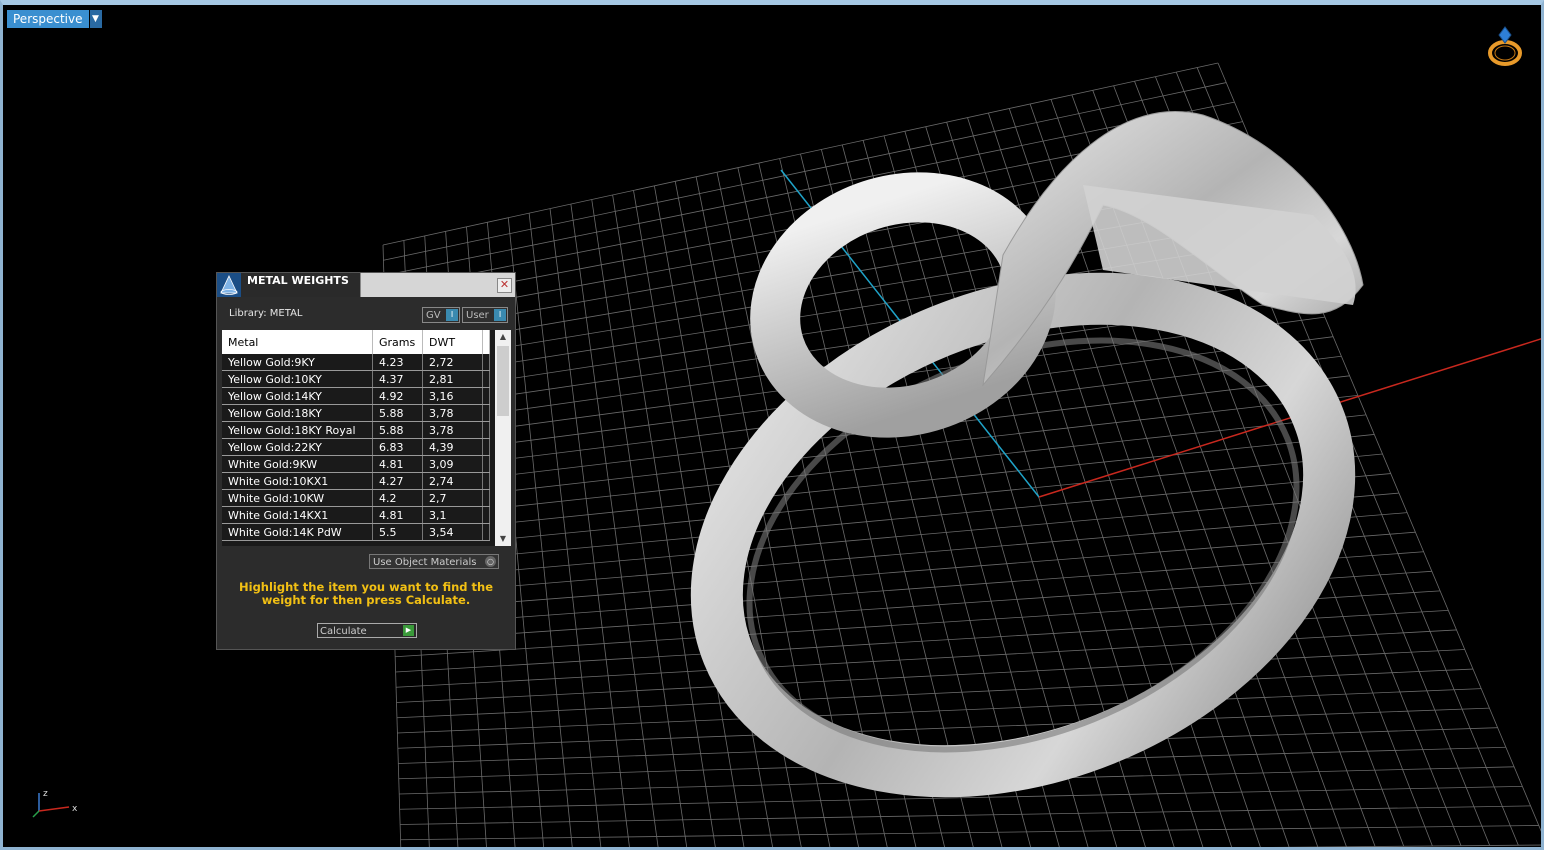 The width and height of the screenshot is (1544, 850). Describe the element at coordinates (503, 337) in the screenshot. I see `scroll-up-icon: ▲` at that location.